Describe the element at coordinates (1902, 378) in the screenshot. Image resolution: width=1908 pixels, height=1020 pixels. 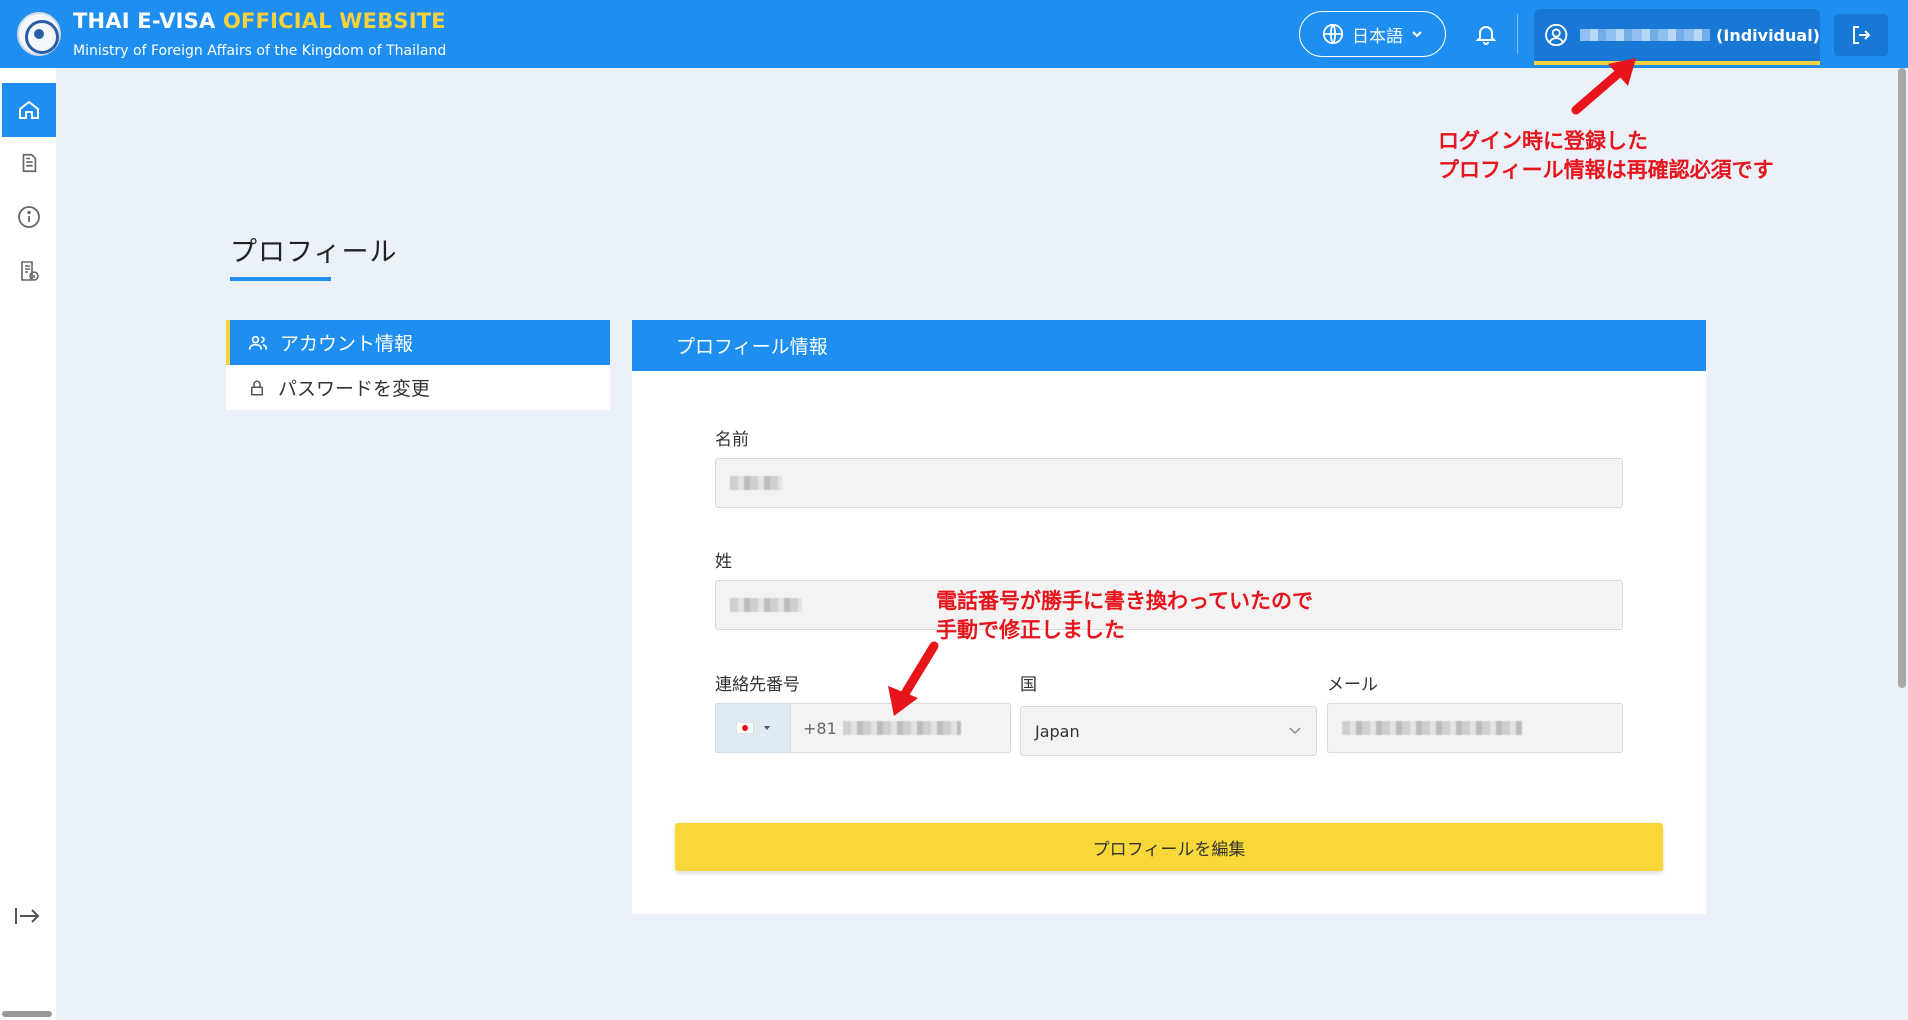
I see `page-scrollbar` at that location.